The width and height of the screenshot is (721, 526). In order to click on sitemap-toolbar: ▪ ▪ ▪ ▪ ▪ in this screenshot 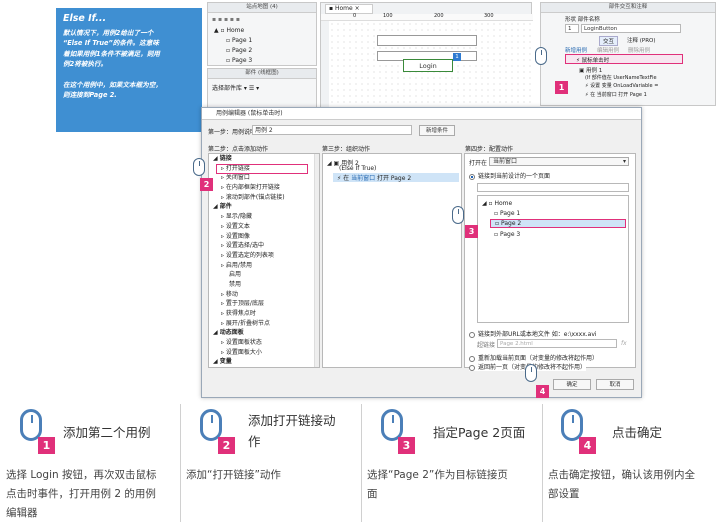, I will do `click(226, 19)`.